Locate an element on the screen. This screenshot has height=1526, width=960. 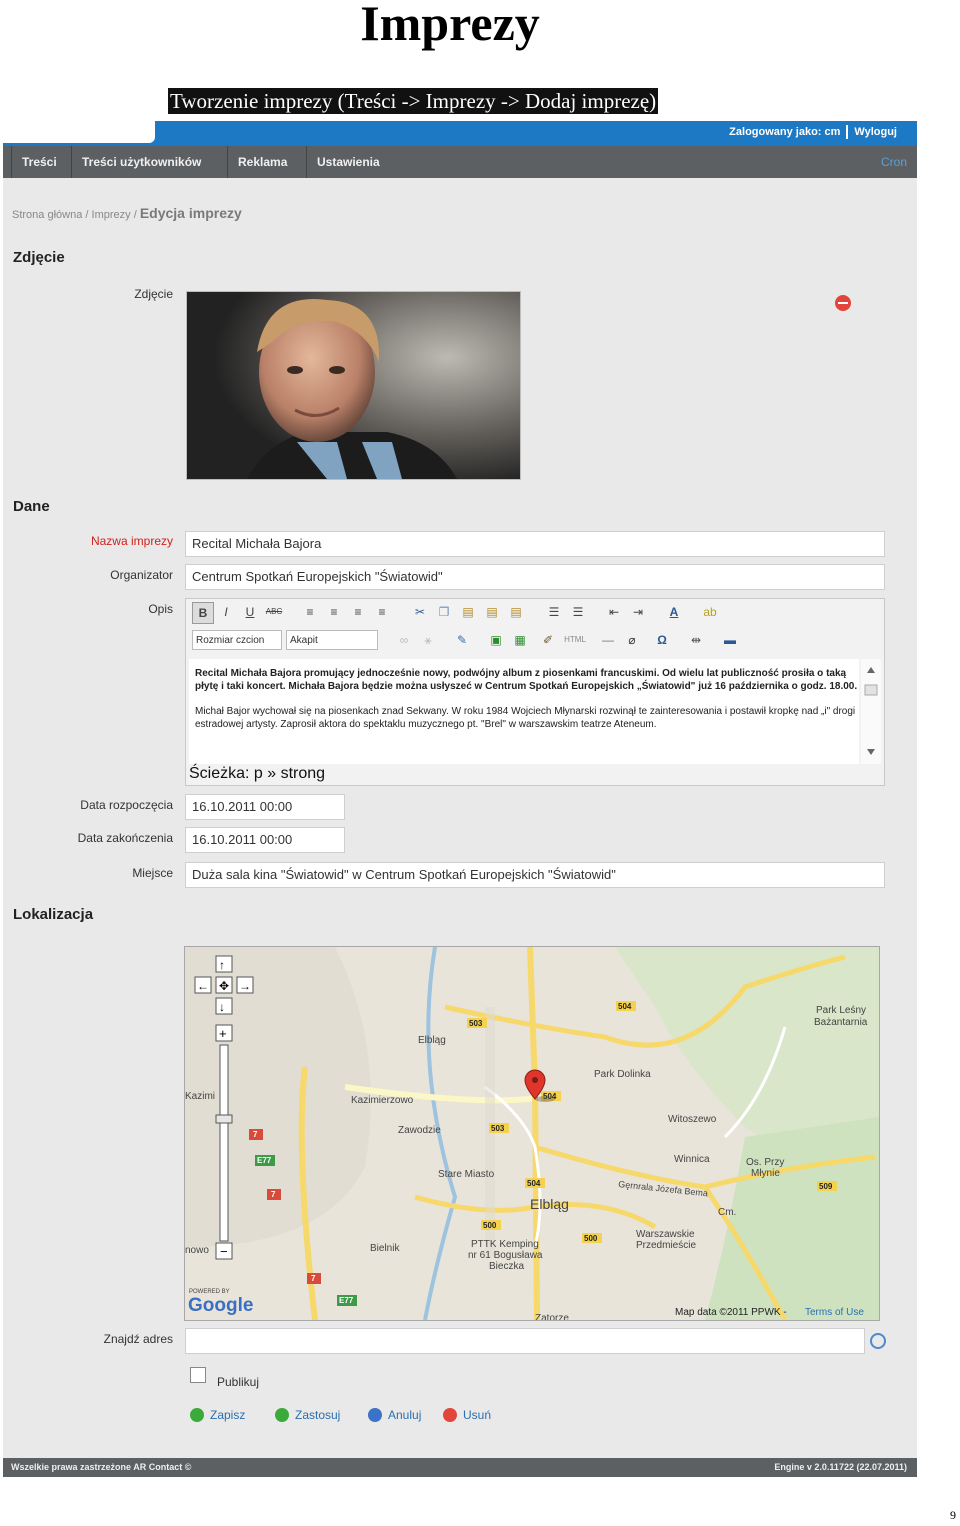
cancel-label: Anuluj is located at coordinates (405, 1415).